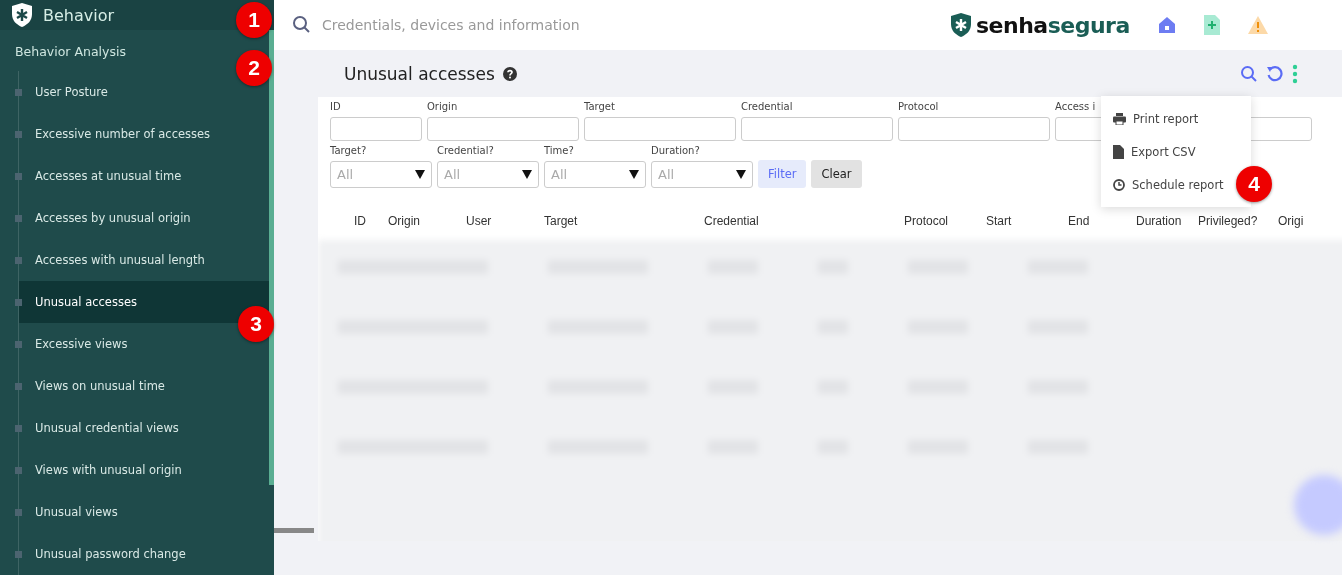 This screenshot has height=575, width=1342. Describe the element at coordinates (782, 174) in the screenshot. I see `filter-button: Filter` at that location.